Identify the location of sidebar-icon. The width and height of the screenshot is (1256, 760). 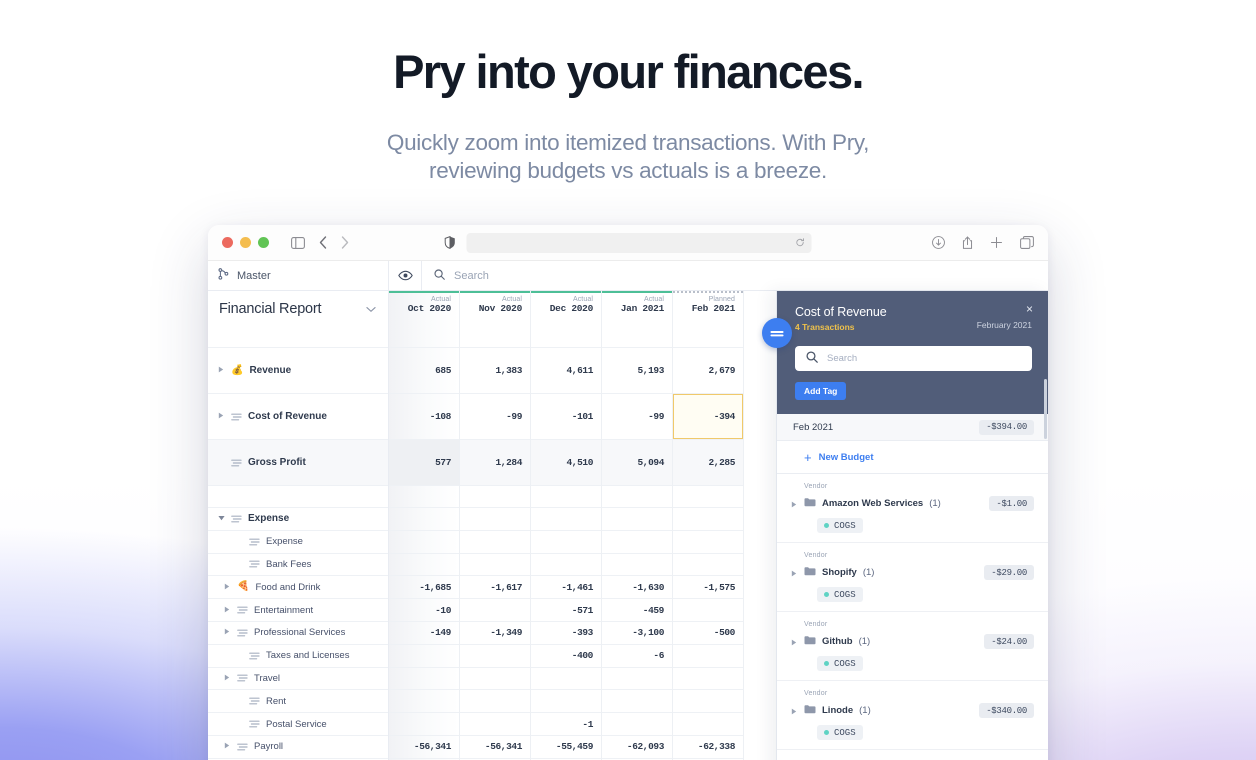
(298, 242).